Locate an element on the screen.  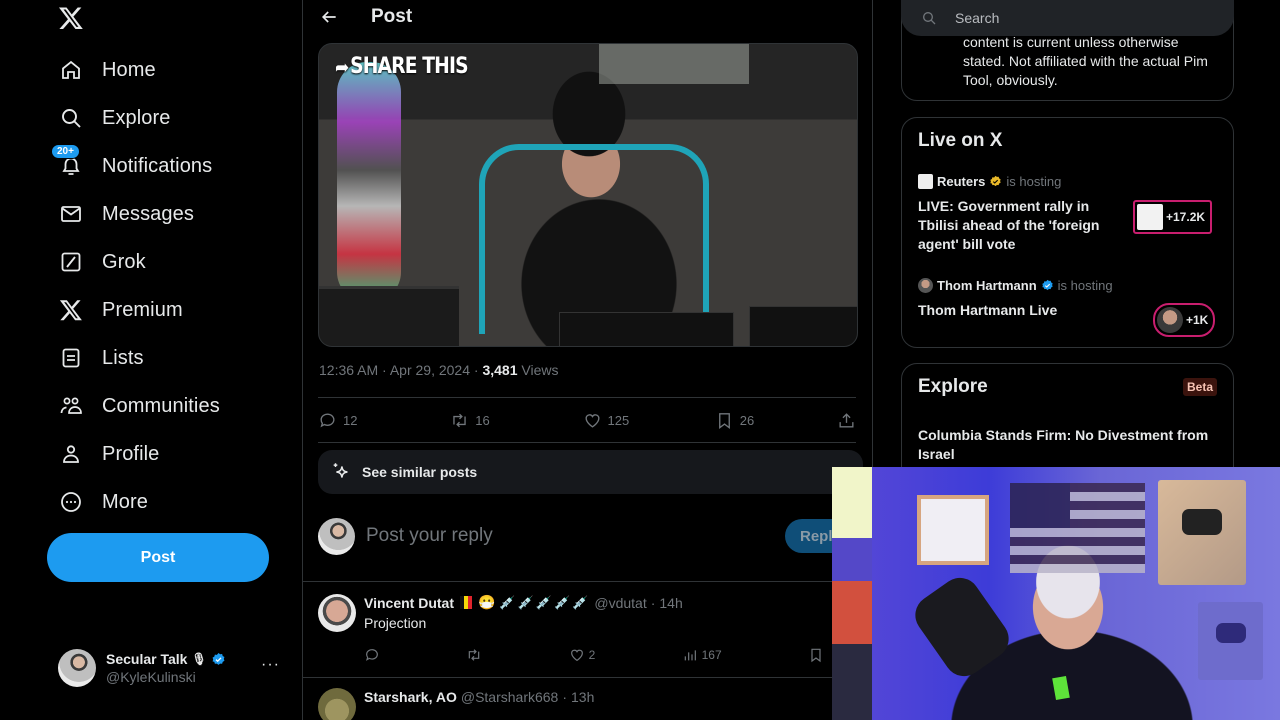
reply-author-handle: @vdutat is located at coordinates (620, 603).